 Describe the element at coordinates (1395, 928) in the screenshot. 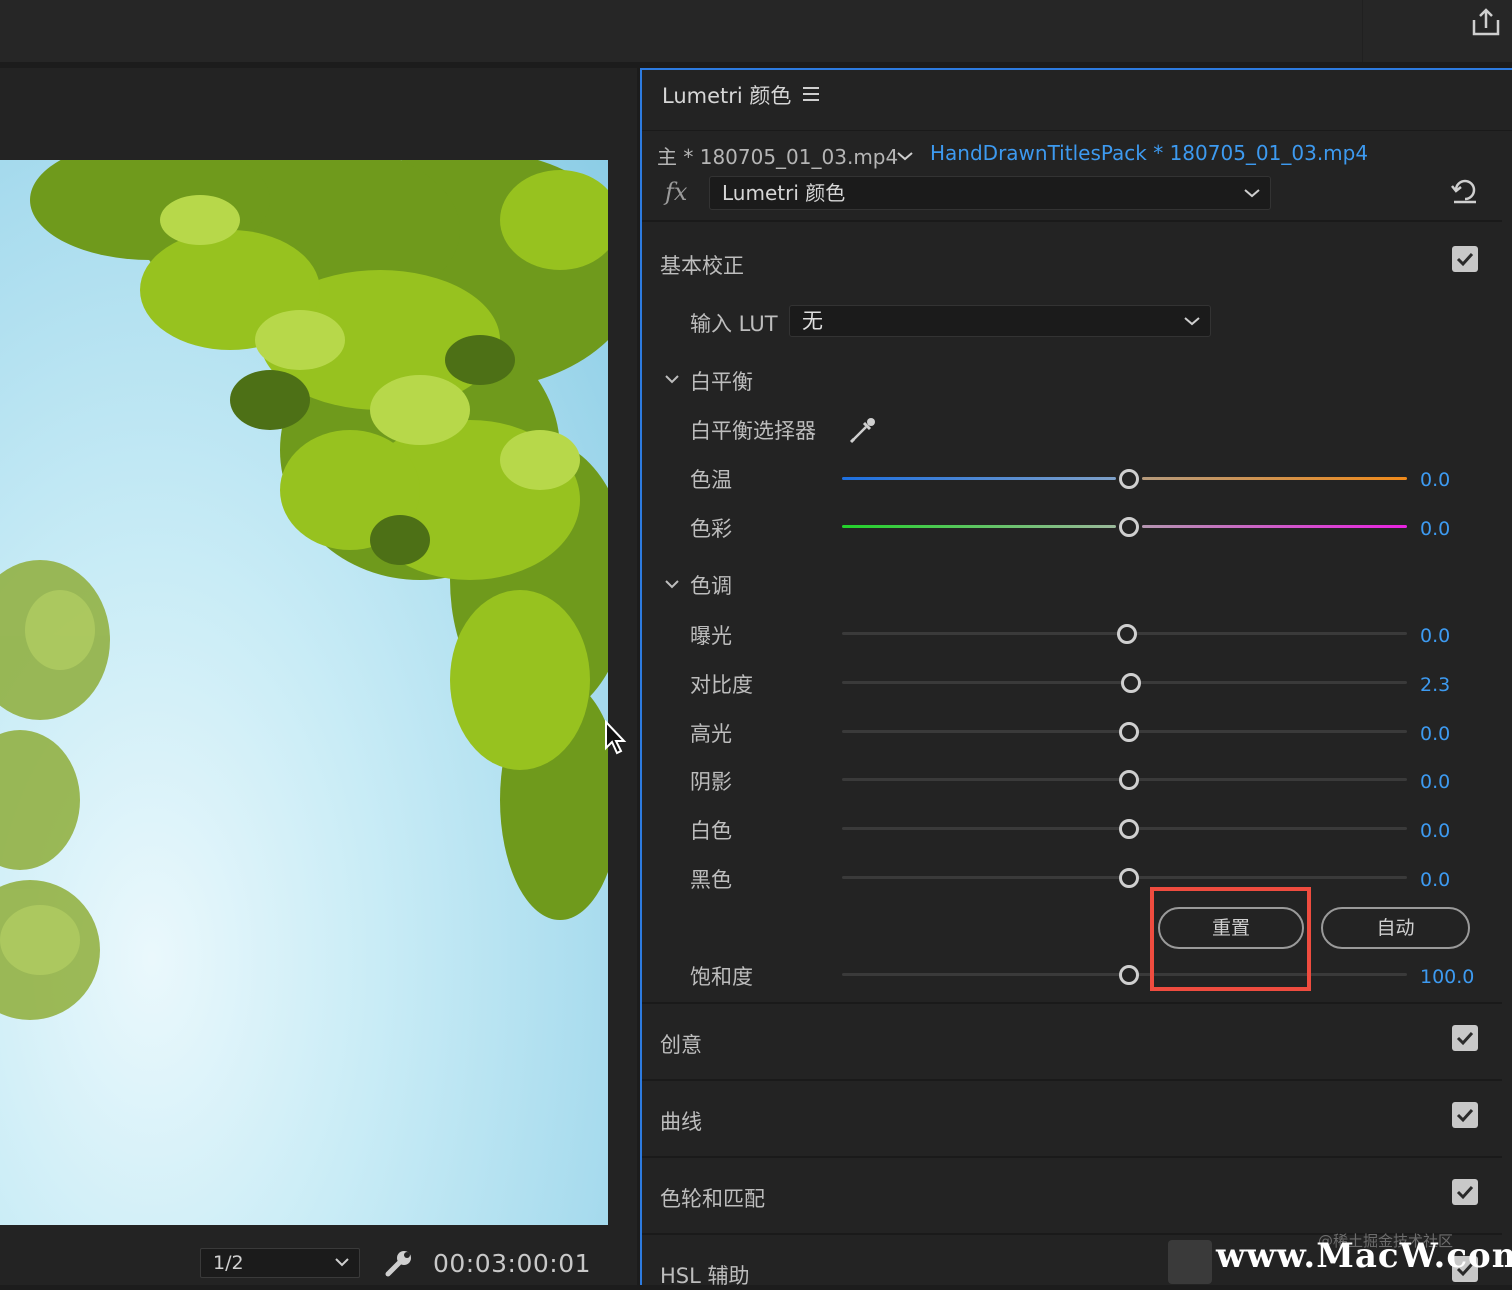

I see `auto-button: 自动` at that location.